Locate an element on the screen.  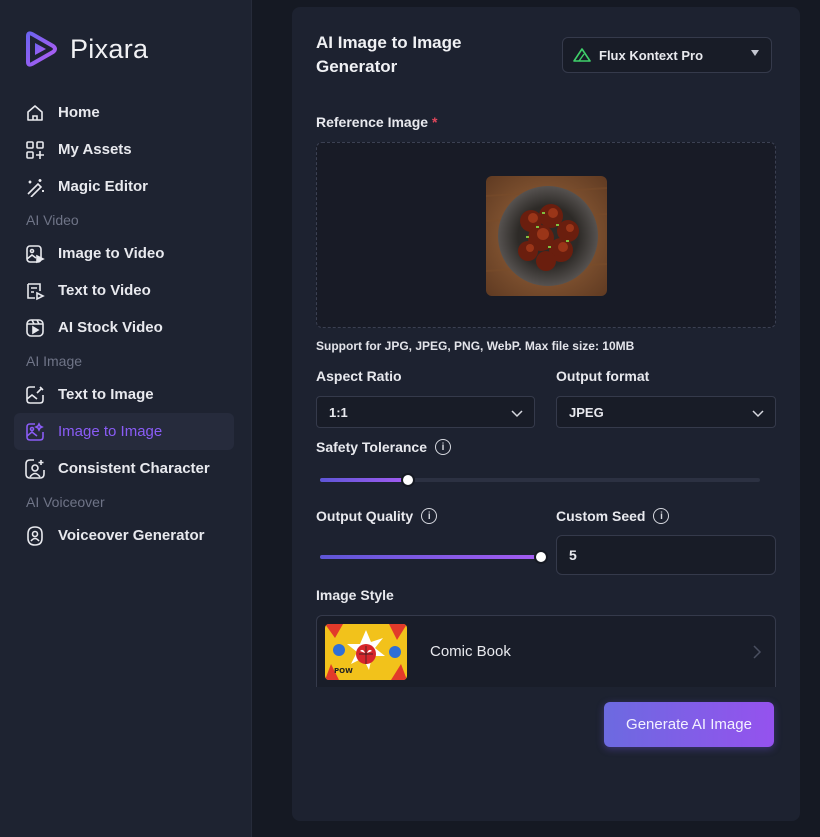
page-title: AI Image to Image Generator is located at coordinates (389, 54).